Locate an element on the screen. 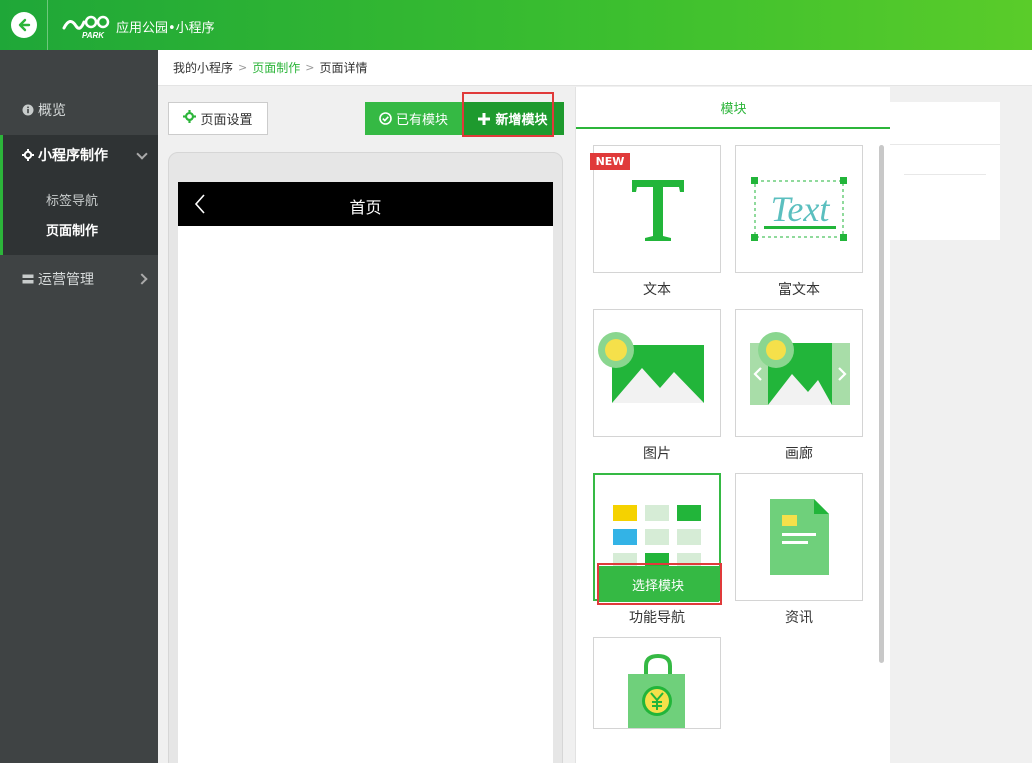  module-tile-gallery is located at coordinates (799, 373).